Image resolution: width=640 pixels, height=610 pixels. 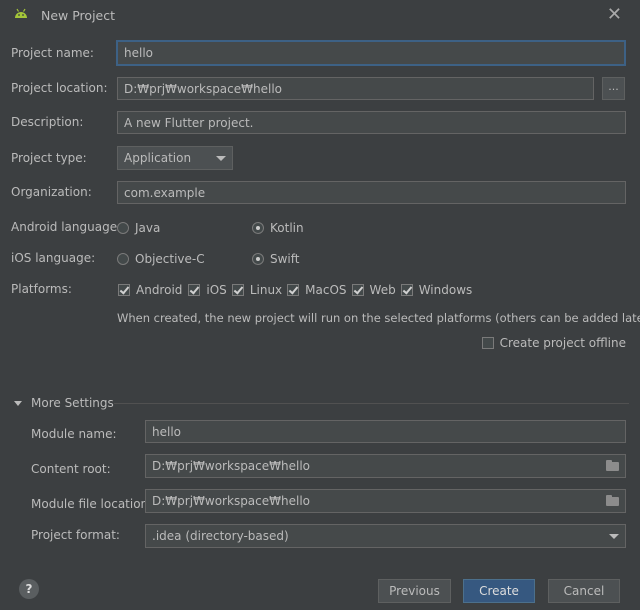 What do you see at coordinates (258, 228) in the screenshot?
I see `radio-kotlin-circle` at bounding box center [258, 228].